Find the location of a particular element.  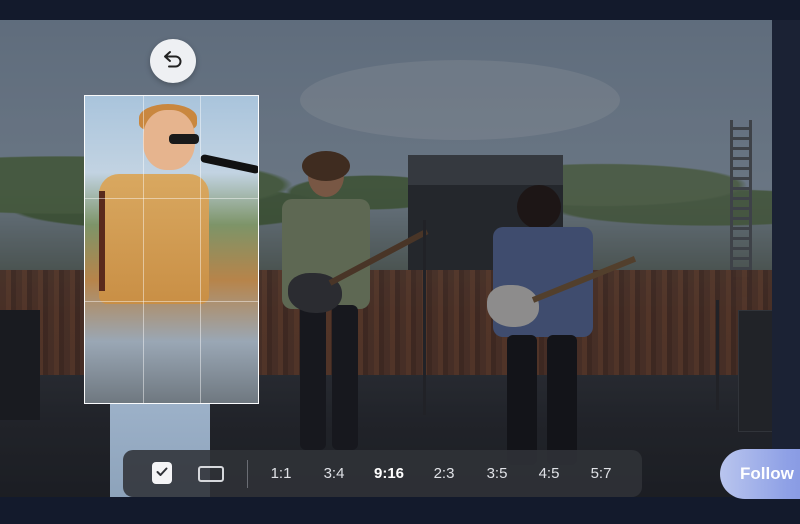

aspect-ratio-toolbar: 1:1 3:4 9:16 2:3 3:5 4:5 5:7 is located at coordinates (382, 473).